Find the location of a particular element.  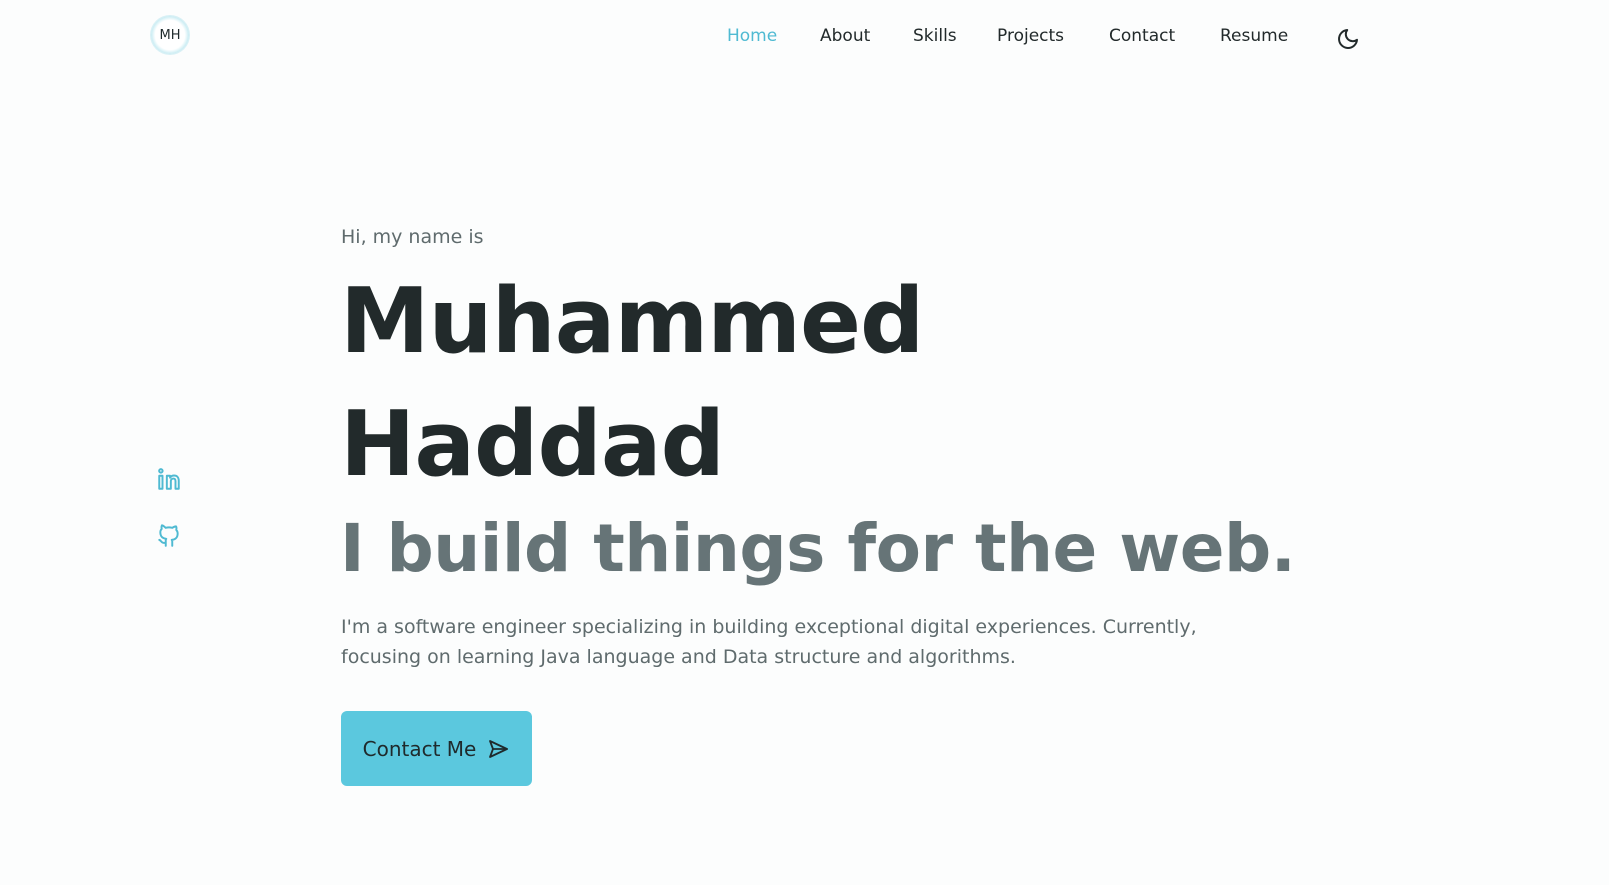

theme-toggle-button is located at coordinates (1348, 39).